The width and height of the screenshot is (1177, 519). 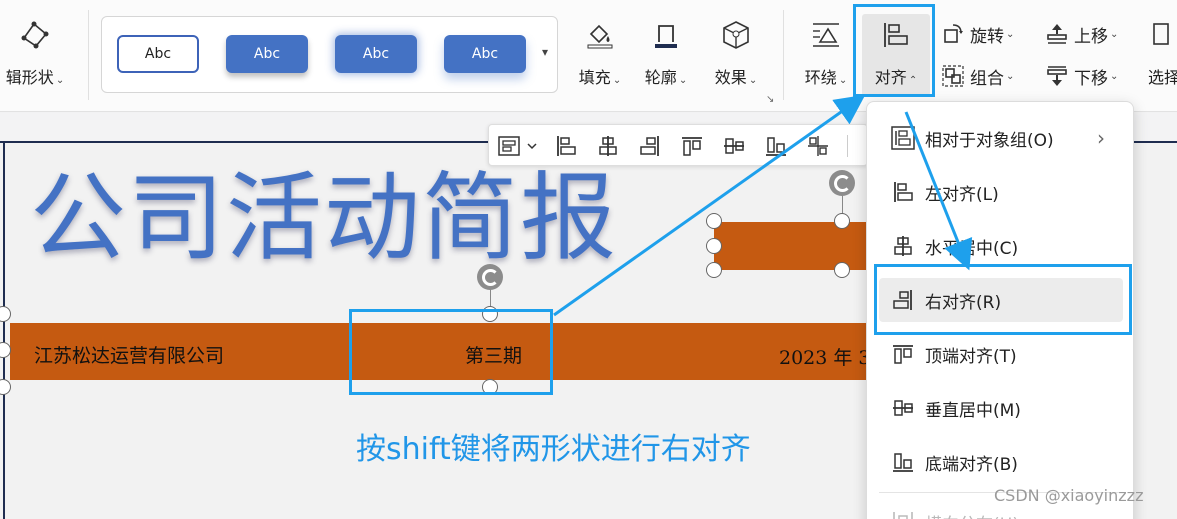 I want to click on align-menu-icon, so click(x=518, y=146).